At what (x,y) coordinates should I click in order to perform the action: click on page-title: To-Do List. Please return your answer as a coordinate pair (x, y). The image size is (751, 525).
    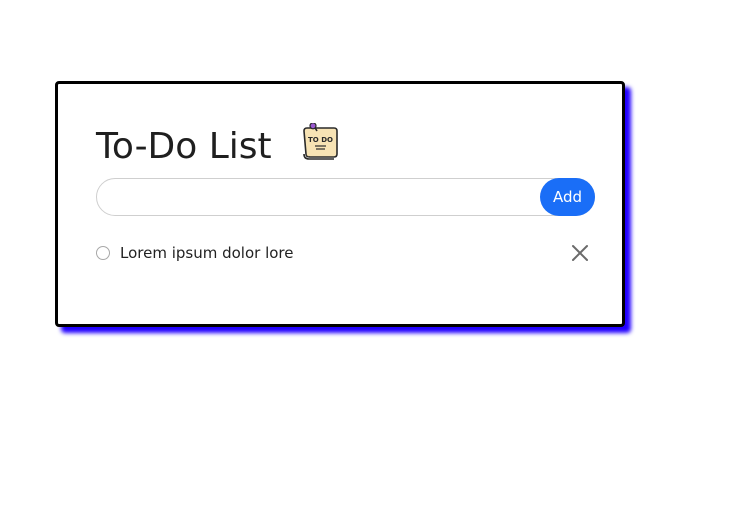
    Looking at the image, I should click on (184, 146).